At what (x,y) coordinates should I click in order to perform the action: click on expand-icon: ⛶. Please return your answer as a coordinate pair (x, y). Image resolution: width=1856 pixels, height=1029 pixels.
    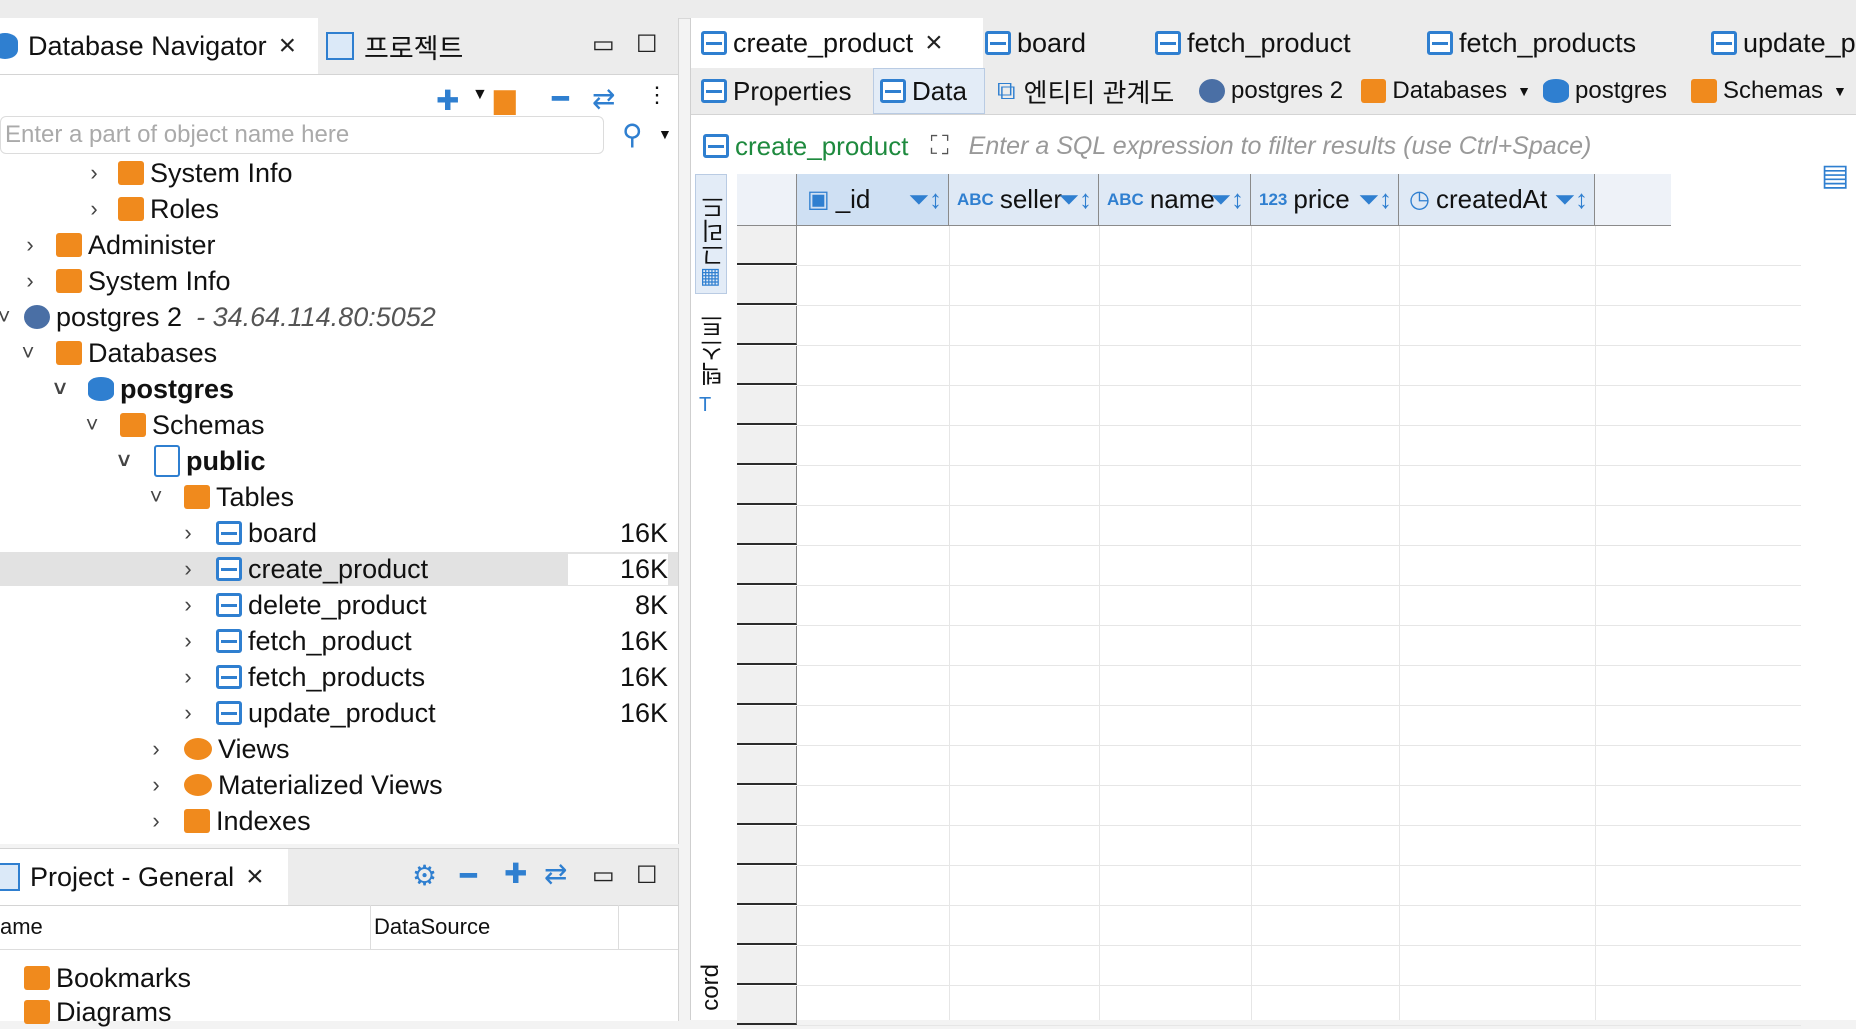
    Looking at the image, I should click on (939, 146).